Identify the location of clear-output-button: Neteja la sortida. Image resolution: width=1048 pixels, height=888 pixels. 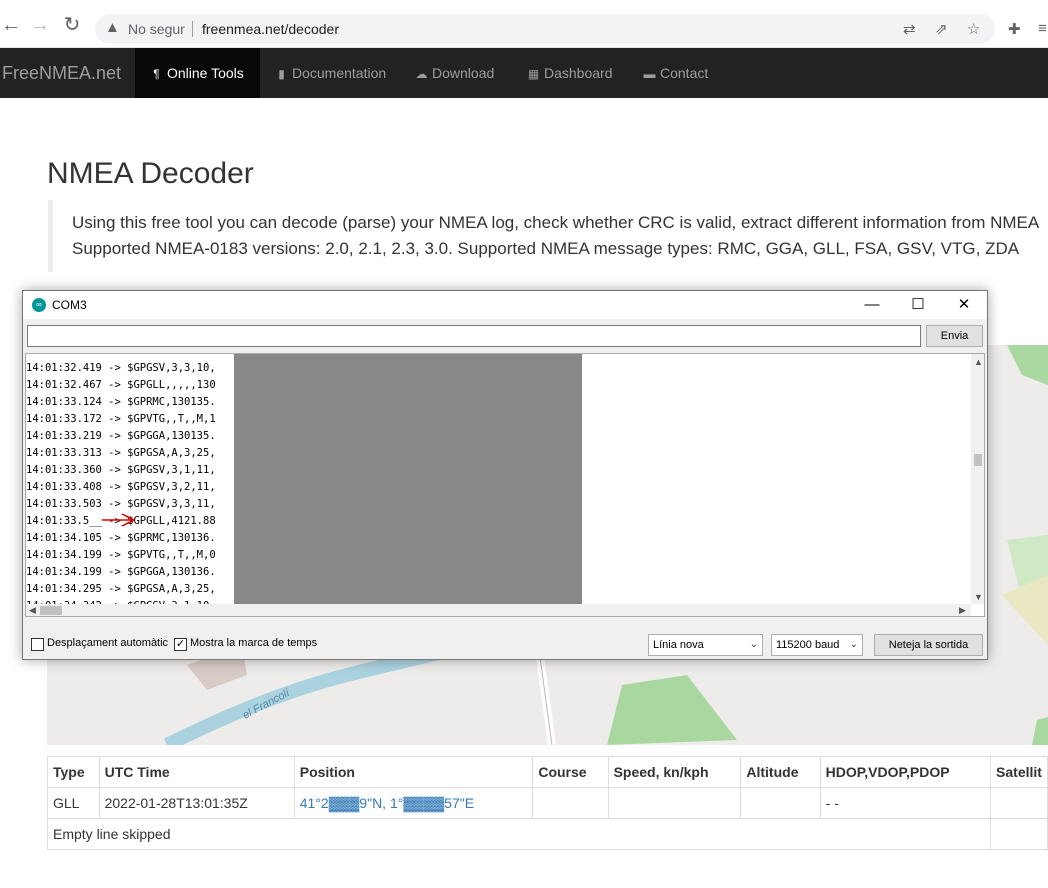
(928, 645).